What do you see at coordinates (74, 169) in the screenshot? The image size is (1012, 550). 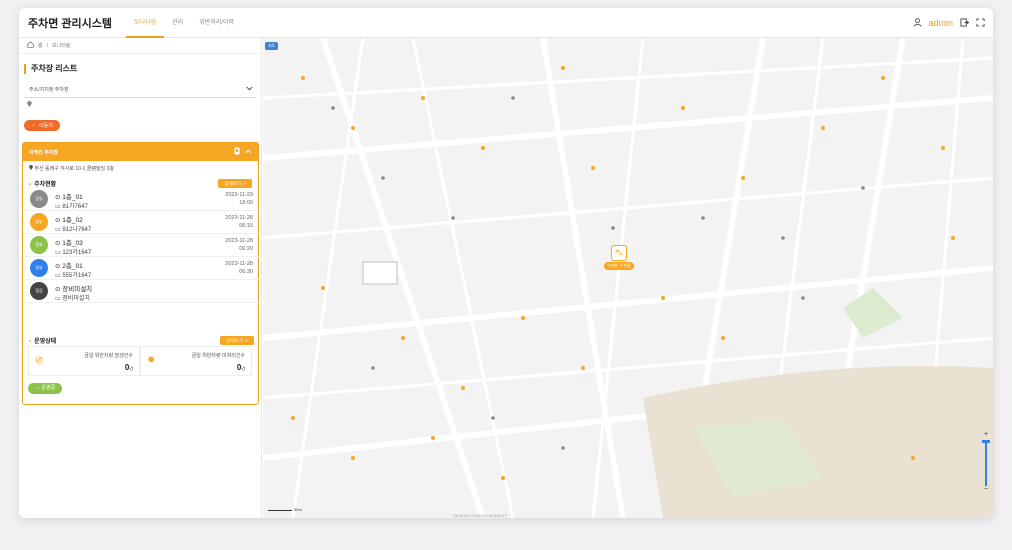 I see `address-text: 부산 동래구 석사로 10-1 클렘빌딩 3층` at bounding box center [74, 169].